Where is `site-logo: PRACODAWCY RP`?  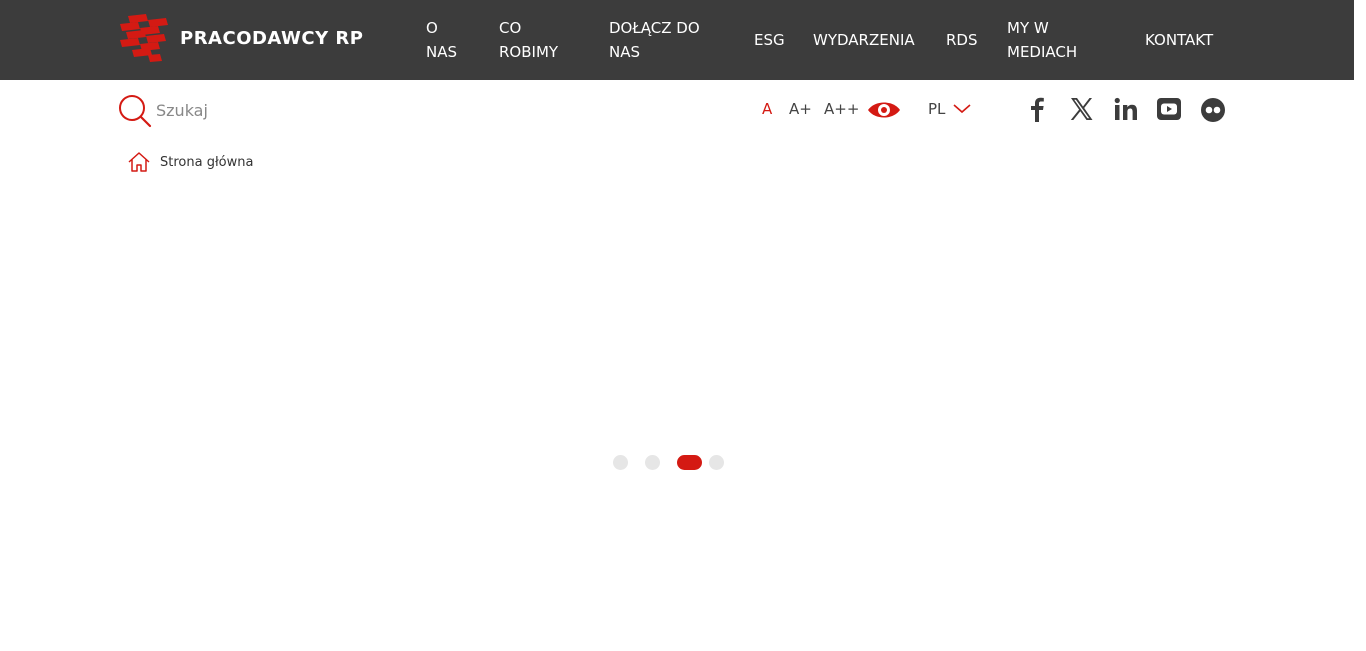 site-logo: PRACODAWCY RP is located at coordinates (240, 39).